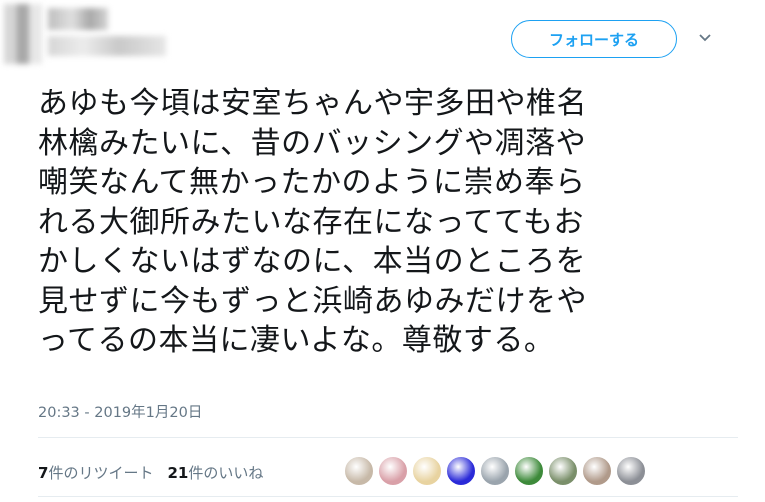 The image size is (765, 502). What do you see at coordinates (705, 38) in the screenshot?
I see `chevron-down-icon` at bounding box center [705, 38].